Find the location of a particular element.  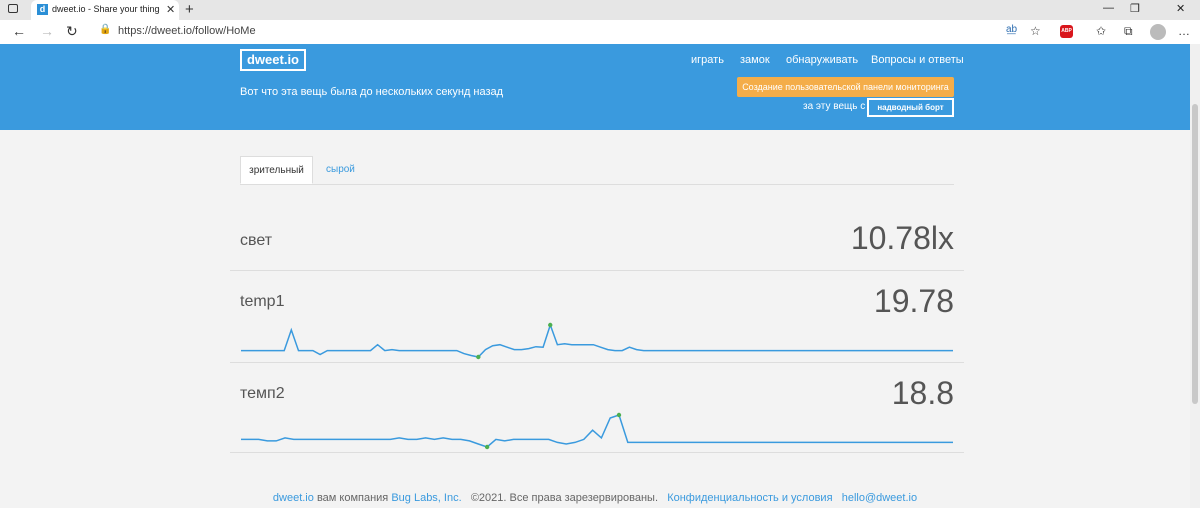

temp2-sparkline is located at coordinates (597, 431).